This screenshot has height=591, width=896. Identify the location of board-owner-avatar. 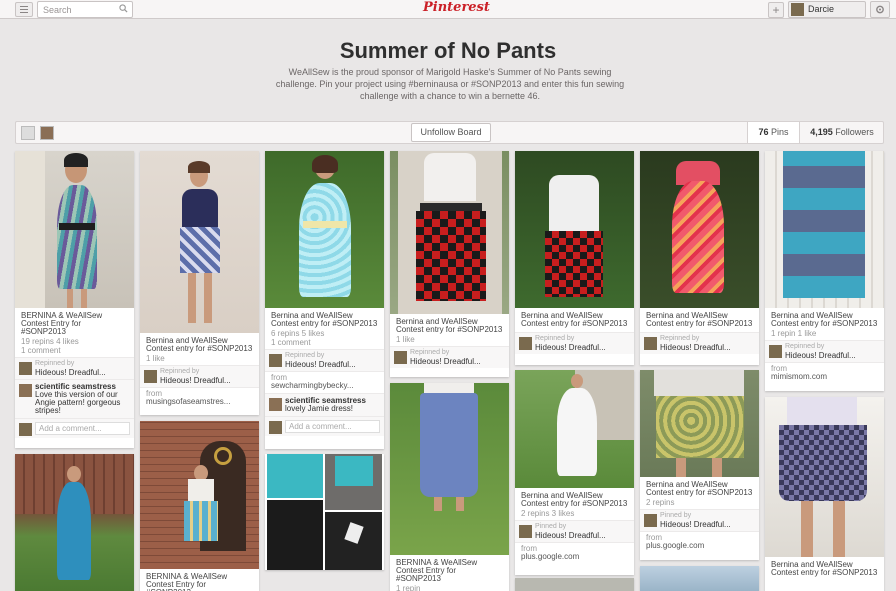
(28, 133).